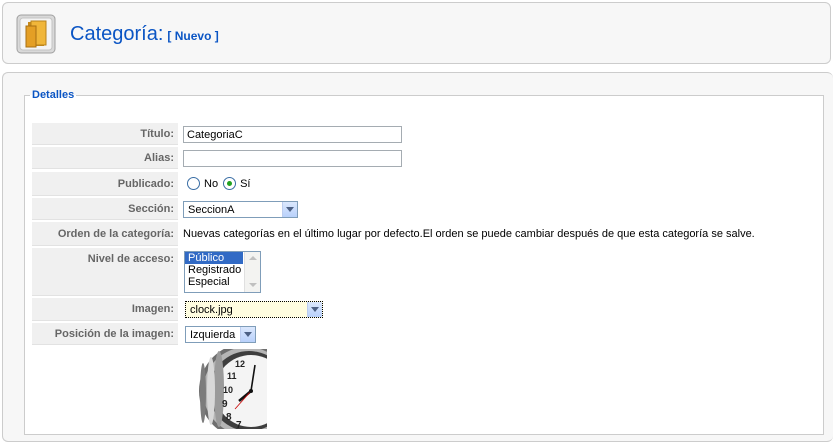 The image size is (833, 442). Describe the element at coordinates (221, 183) in the screenshot. I see `publicado-radio-group: No Sí` at that location.